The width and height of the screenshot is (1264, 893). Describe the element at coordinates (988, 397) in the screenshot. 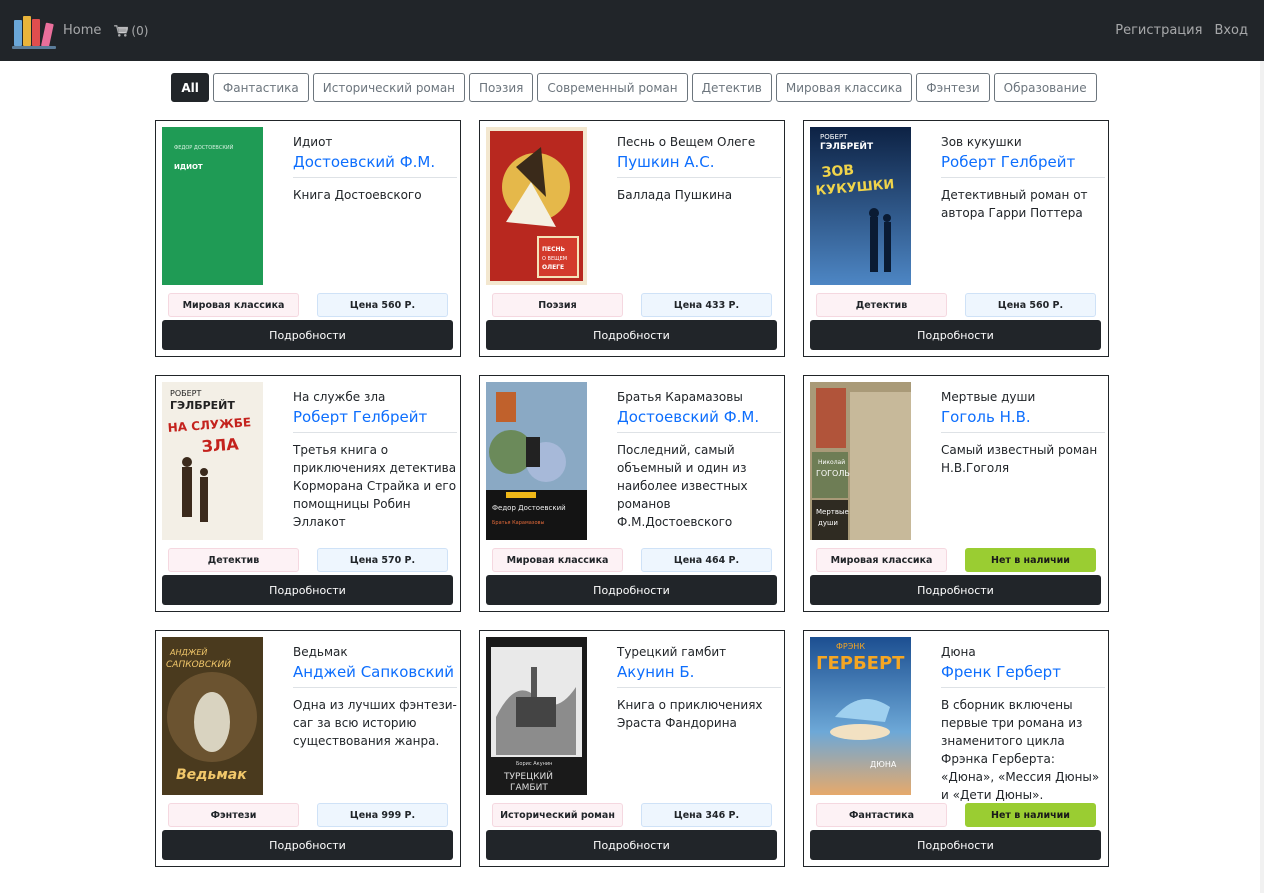

I see `book-title: Мертвые души` at that location.